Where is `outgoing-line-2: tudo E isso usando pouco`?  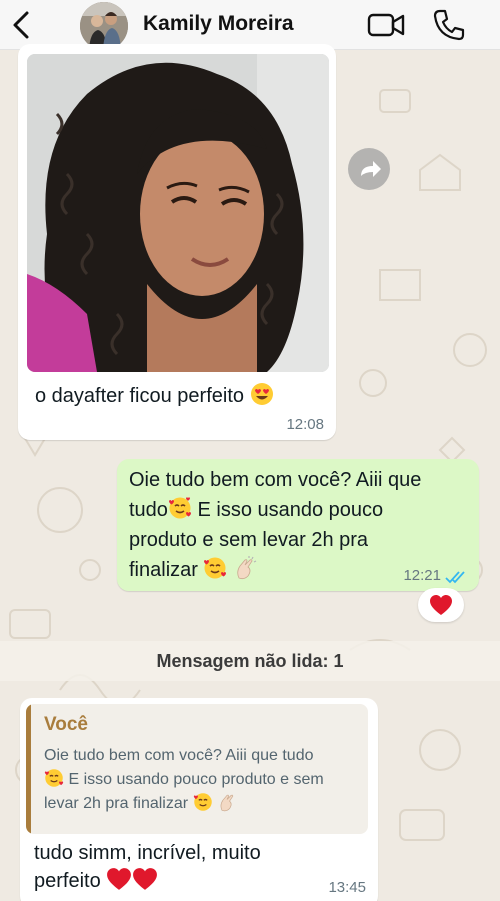
outgoing-line-2: tudo E isso usando pouco is located at coordinates (256, 510).